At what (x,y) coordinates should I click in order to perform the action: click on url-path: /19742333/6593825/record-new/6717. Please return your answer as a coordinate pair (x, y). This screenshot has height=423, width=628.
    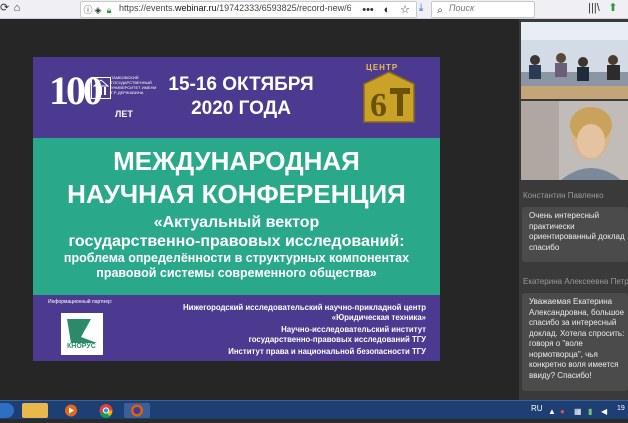
    Looking at the image, I should click on (283, 8).